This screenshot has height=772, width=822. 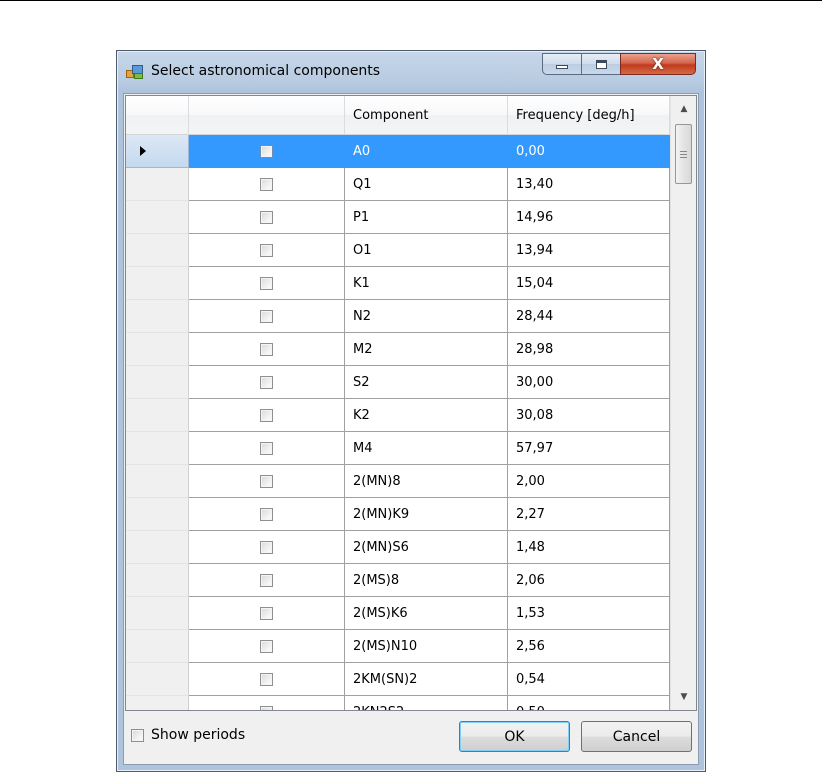 I want to click on table-row: M2 28,98, so click(x=398, y=349).